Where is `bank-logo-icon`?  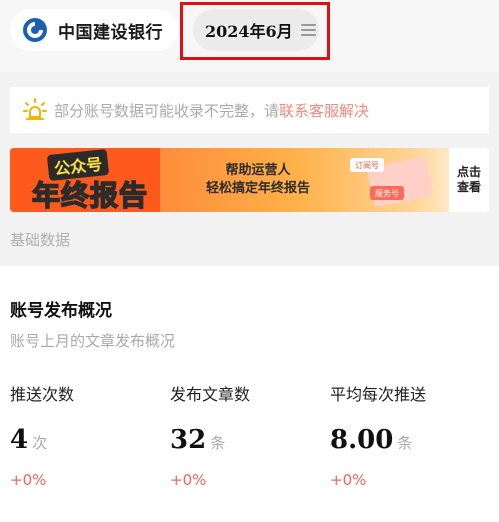 bank-logo-icon is located at coordinates (35, 30).